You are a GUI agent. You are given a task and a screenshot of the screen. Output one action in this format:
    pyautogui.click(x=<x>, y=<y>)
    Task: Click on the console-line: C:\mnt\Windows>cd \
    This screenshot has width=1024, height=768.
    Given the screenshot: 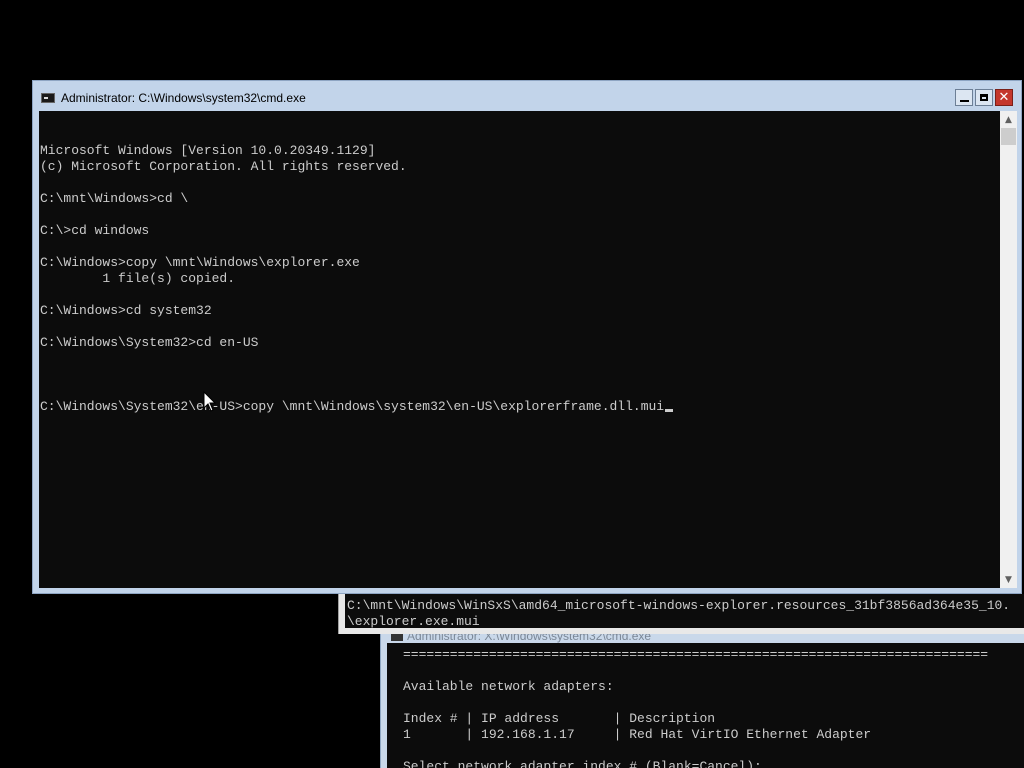 What is the action you would take?
    pyautogui.click(x=114, y=198)
    